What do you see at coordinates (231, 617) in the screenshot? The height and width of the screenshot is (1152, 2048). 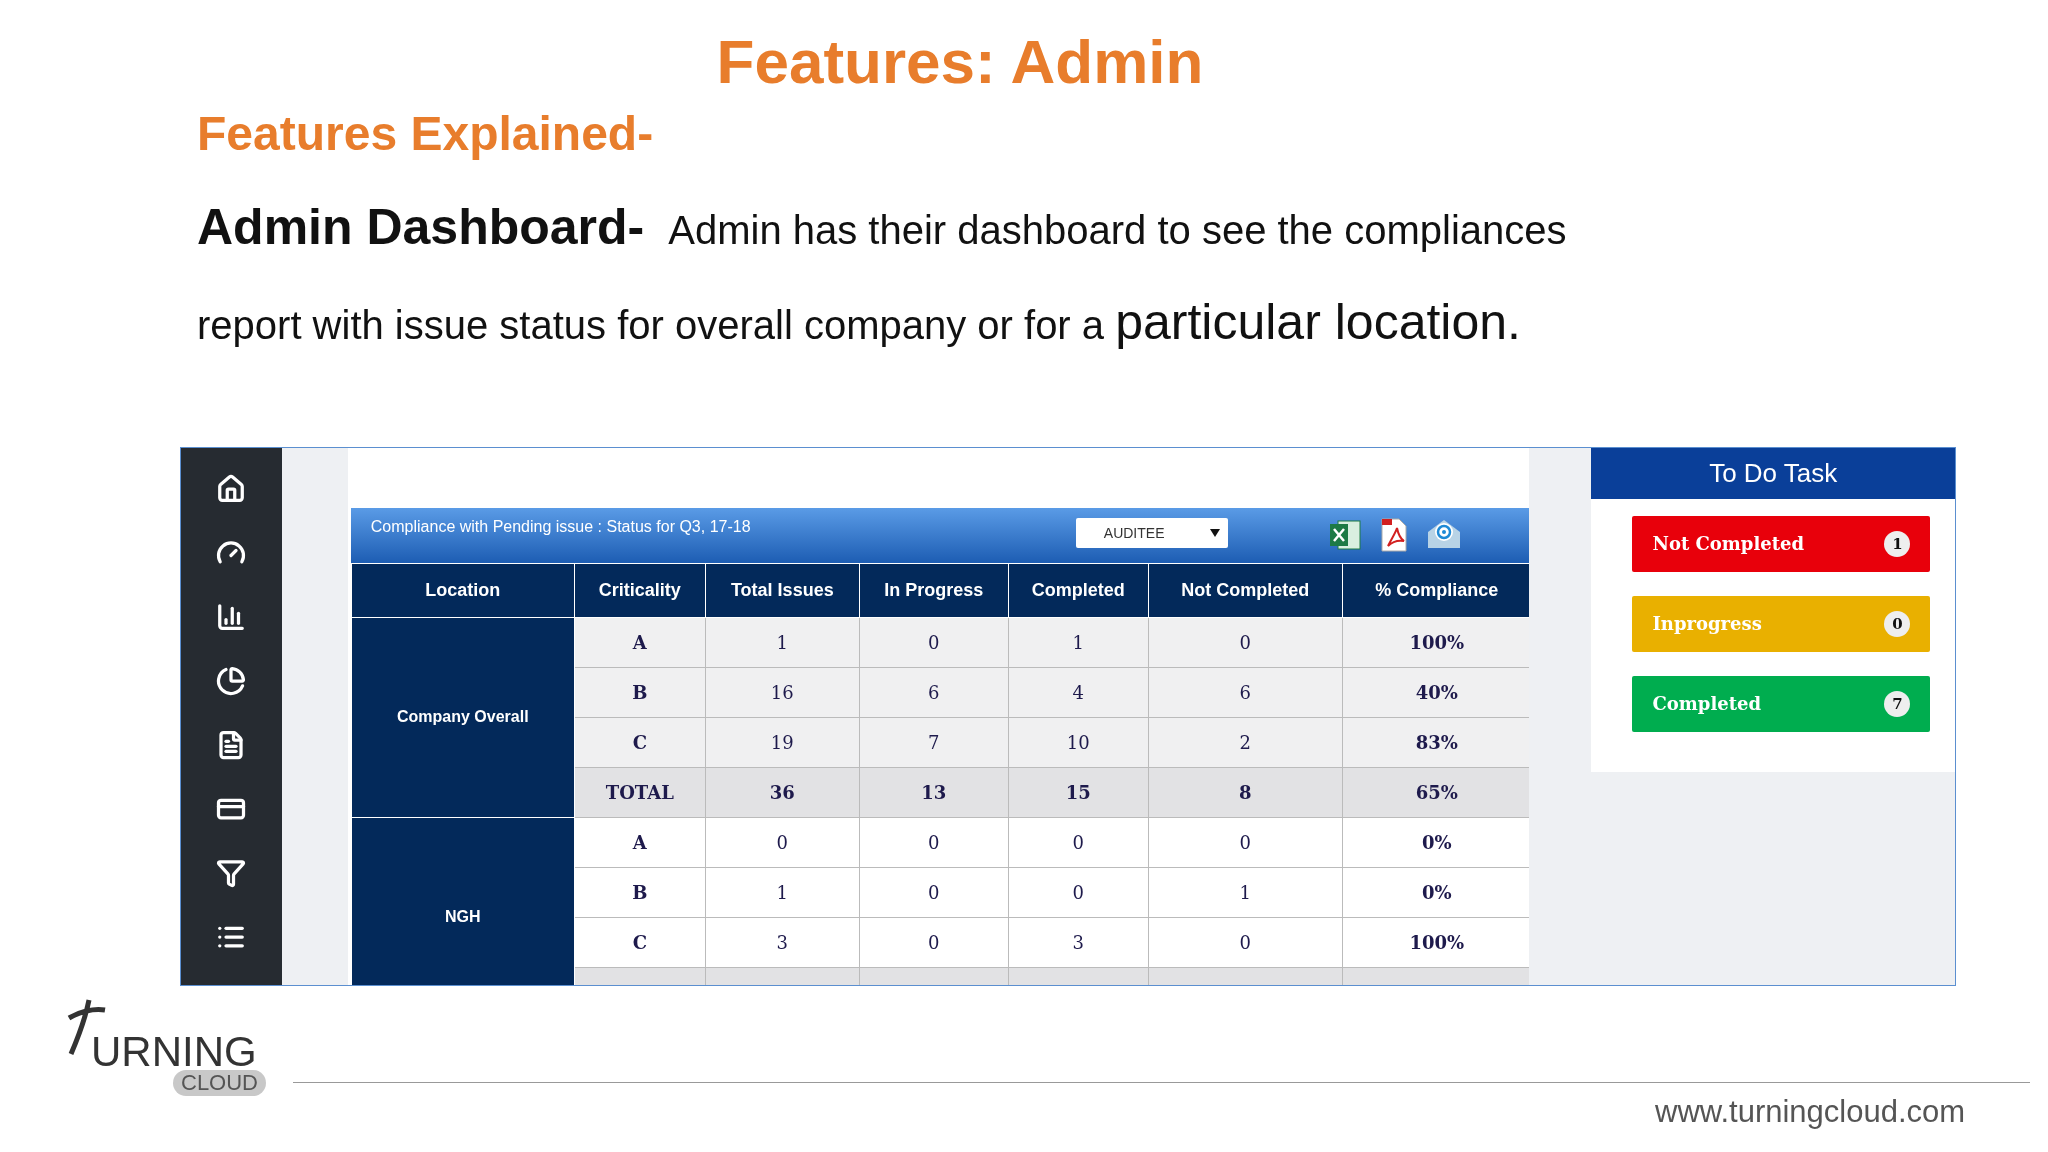 I see `bar-chart-icon` at bounding box center [231, 617].